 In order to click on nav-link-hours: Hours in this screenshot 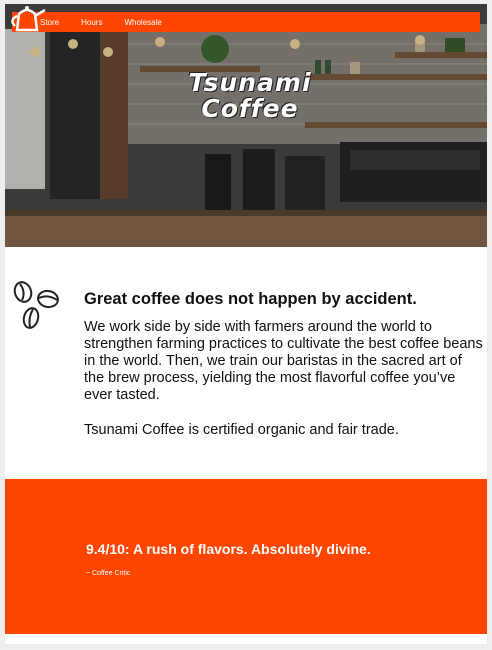, I will do `click(91, 22)`.